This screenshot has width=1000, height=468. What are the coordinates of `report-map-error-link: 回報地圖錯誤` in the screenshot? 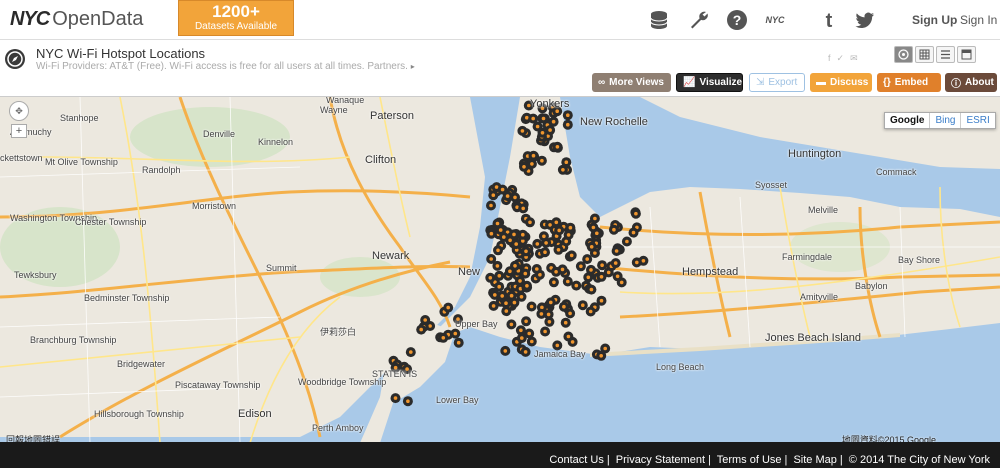 It's located at (33, 437).